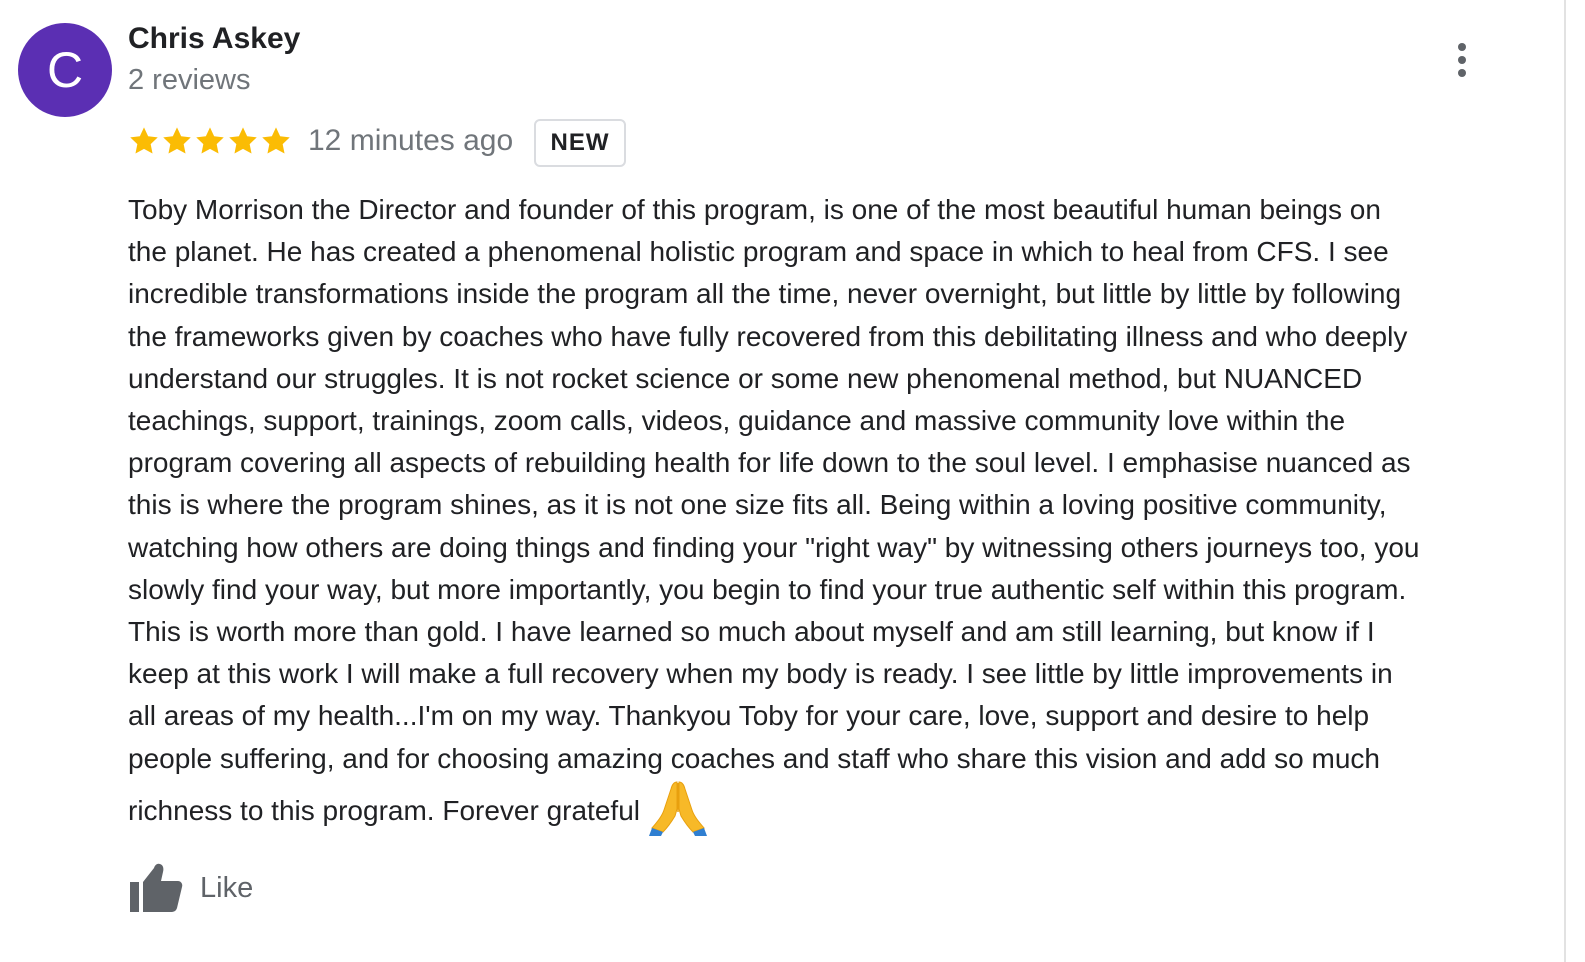 The width and height of the screenshot is (1585, 962). Describe the element at coordinates (214, 39) in the screenshot. I see `author-name: Chris Askey` at that location.